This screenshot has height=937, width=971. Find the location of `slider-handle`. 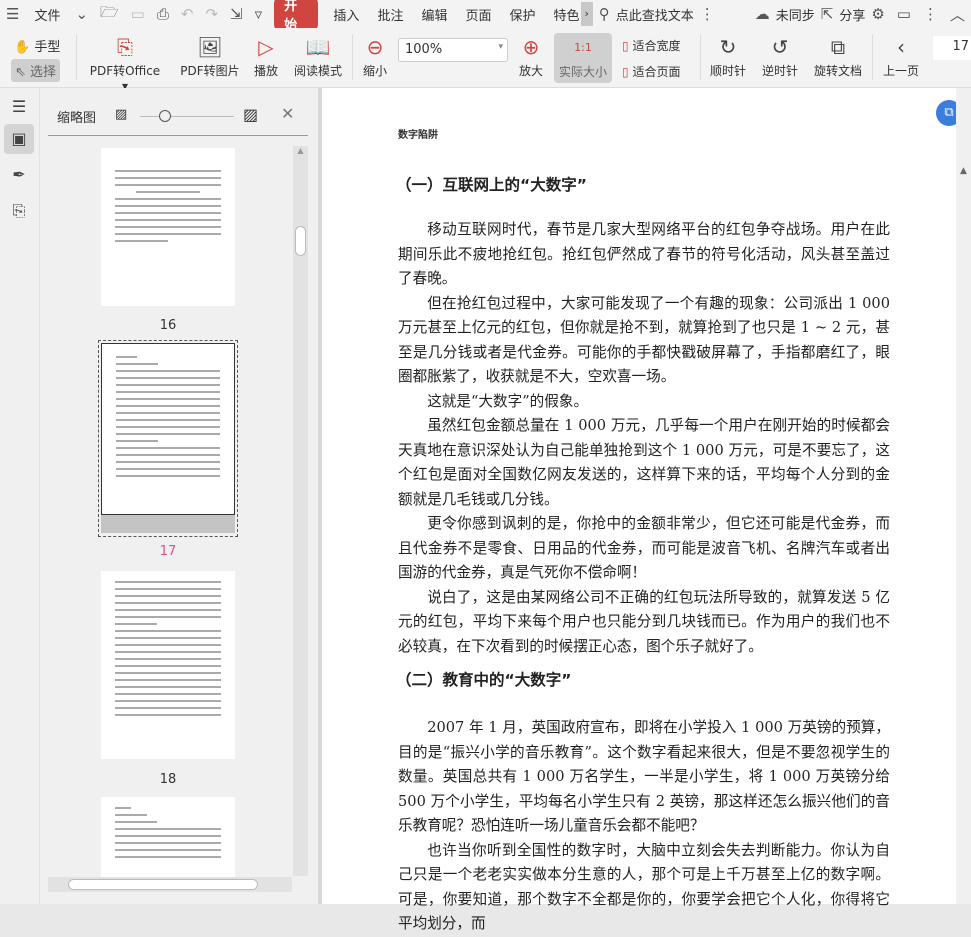

slider-handle is located at coordinates (165, 116).